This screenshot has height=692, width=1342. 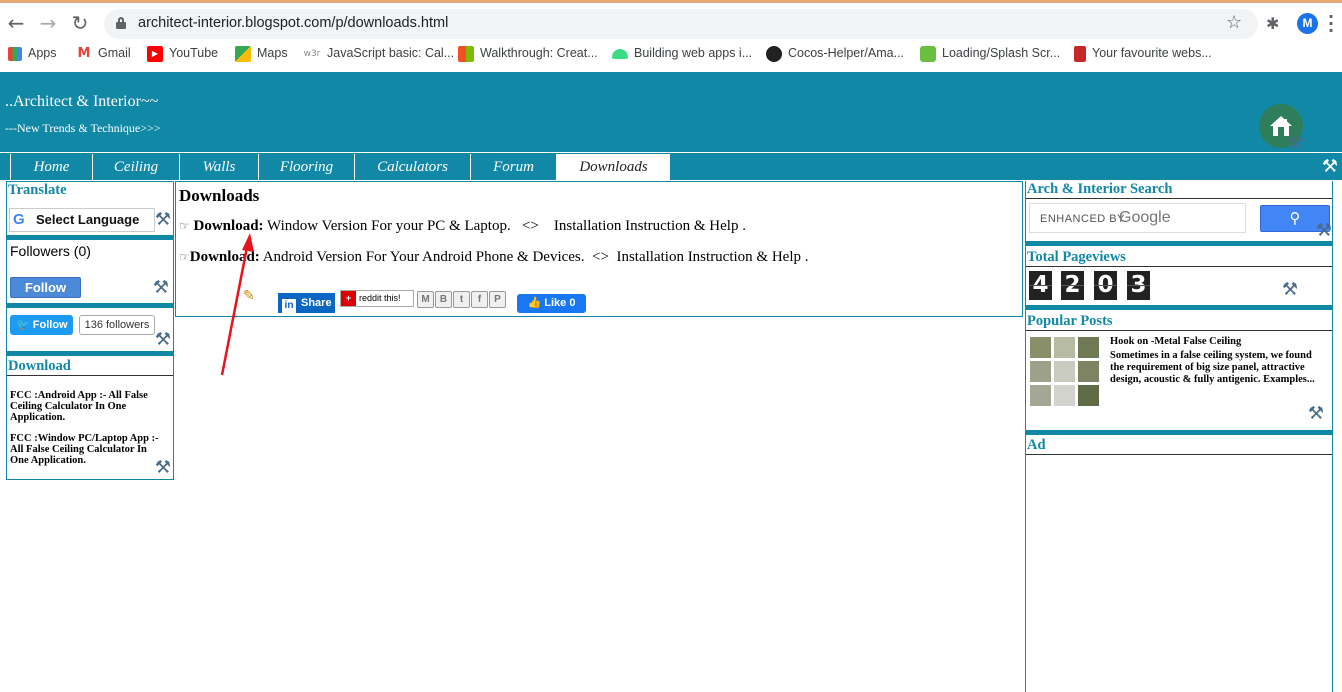 I want to click on facebook-share-icon: f, so click(x=479, y=299).